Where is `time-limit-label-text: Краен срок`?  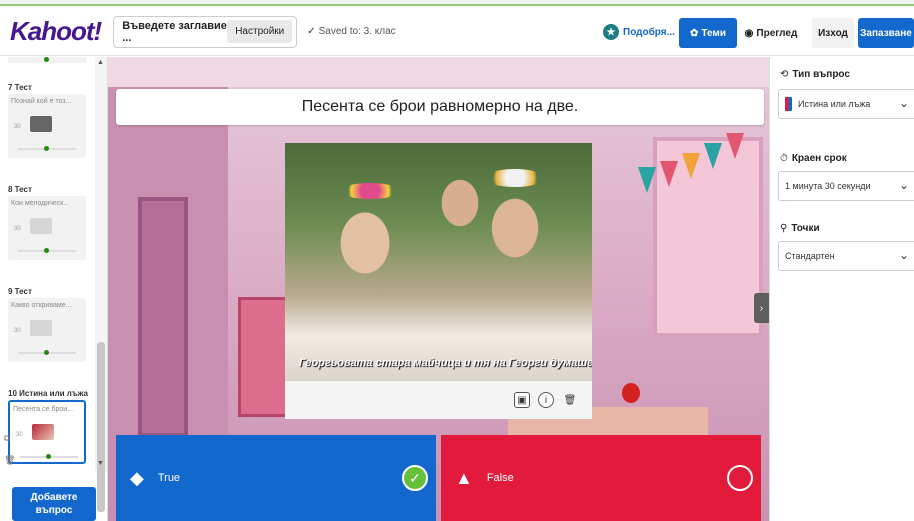 time-limit-label-text: Краен срок is located at coordinates (819, 158).